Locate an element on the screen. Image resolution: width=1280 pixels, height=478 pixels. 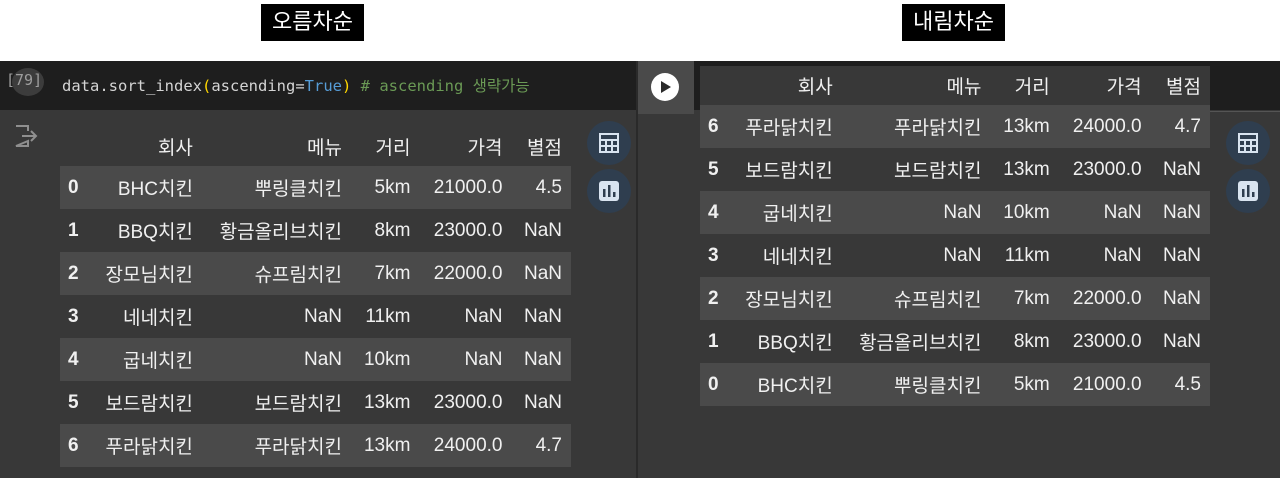
table-row: 2 장모님치킨 슈프림치킨 7km 22000.0 NaN is located at coordinates (955, 298).